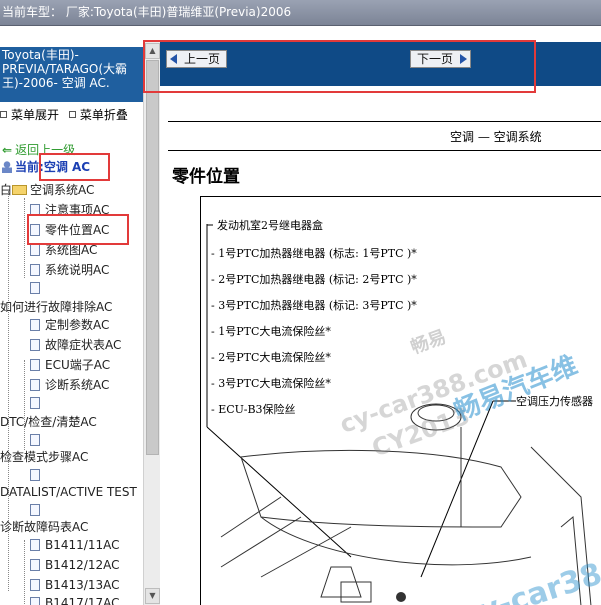 Image resolution: width=601 pixels, height=605 pixels. Describe the element at coordinates (271, 331) in the screenshot. I see `component-label: - 1号PTC大电流保险丝*` at that location.